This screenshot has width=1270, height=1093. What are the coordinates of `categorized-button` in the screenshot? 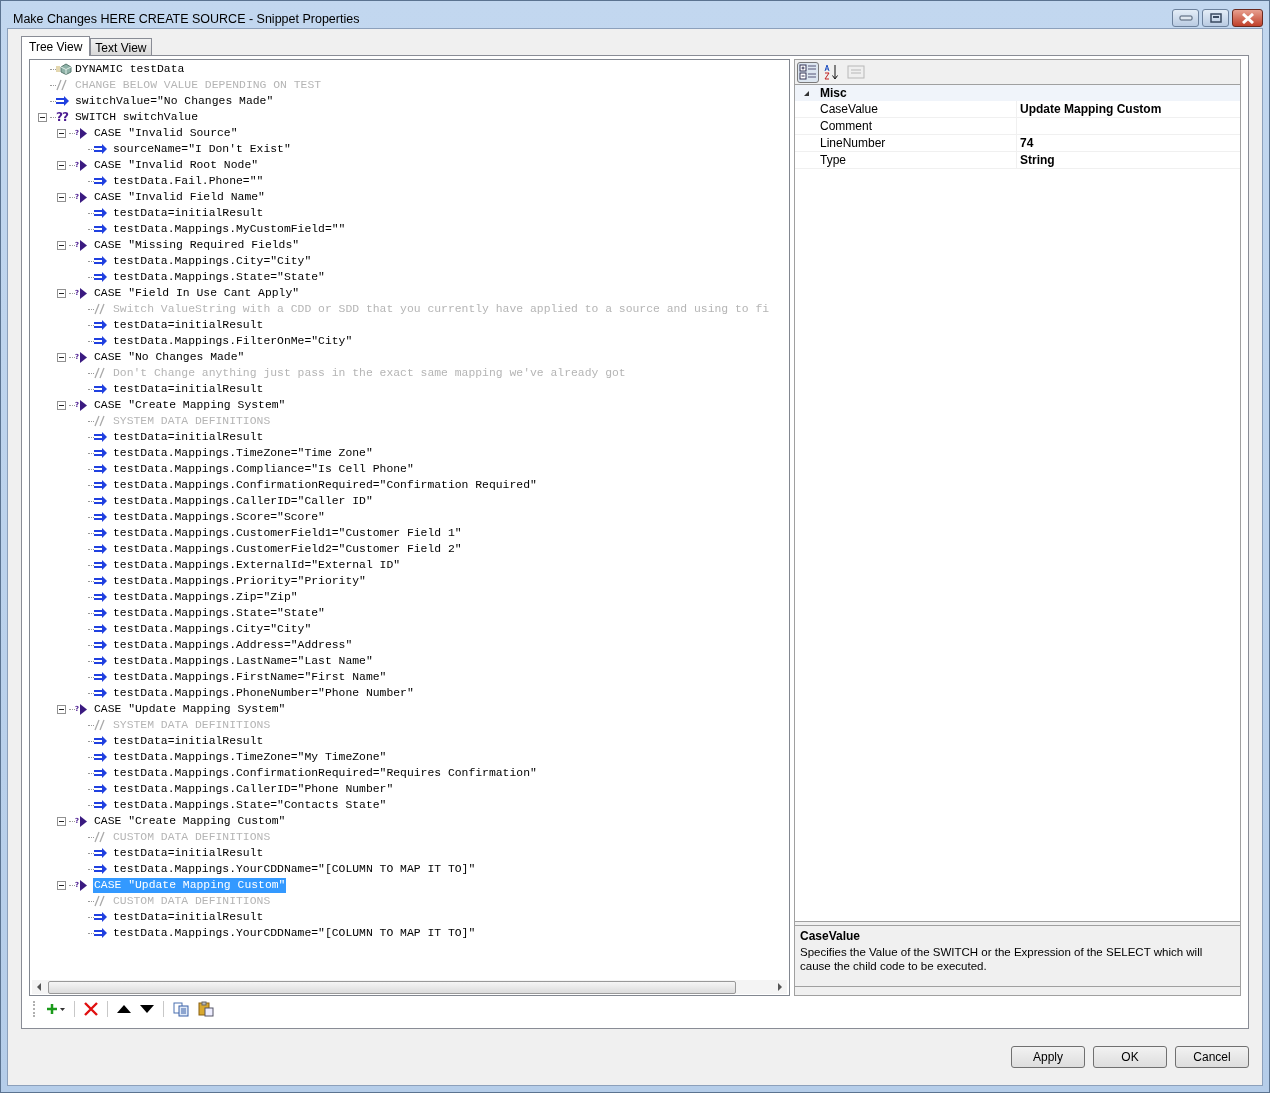 It's located at (808, 72).